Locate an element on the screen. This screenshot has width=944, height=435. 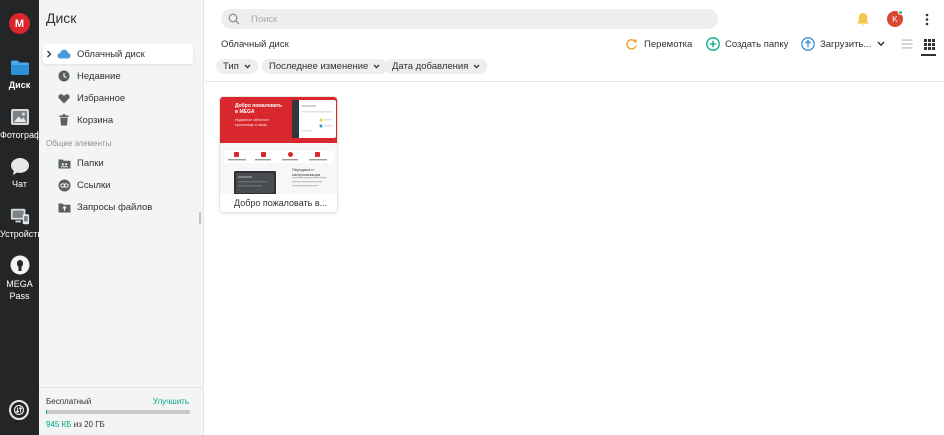
filter-last-modified: Последнее изменение is located at coordinates (325, 66).